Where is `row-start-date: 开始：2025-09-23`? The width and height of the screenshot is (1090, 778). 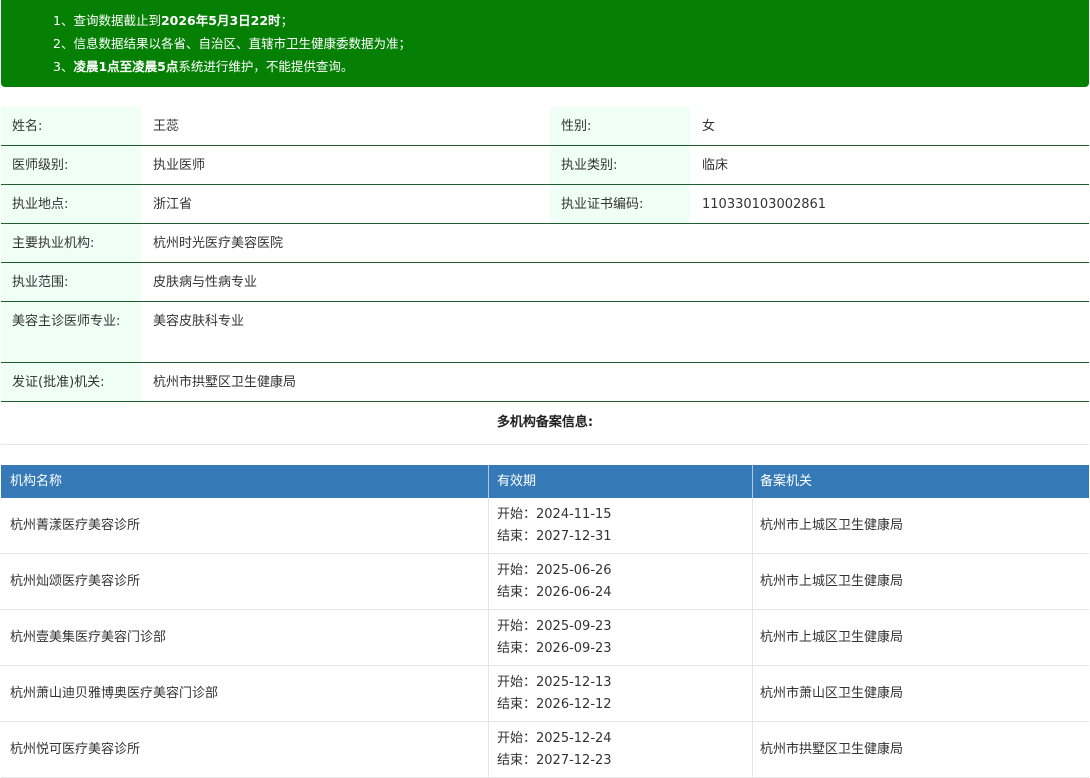 row-start-date: 开始：2025-09-23 is located at coordinates (554, 626).